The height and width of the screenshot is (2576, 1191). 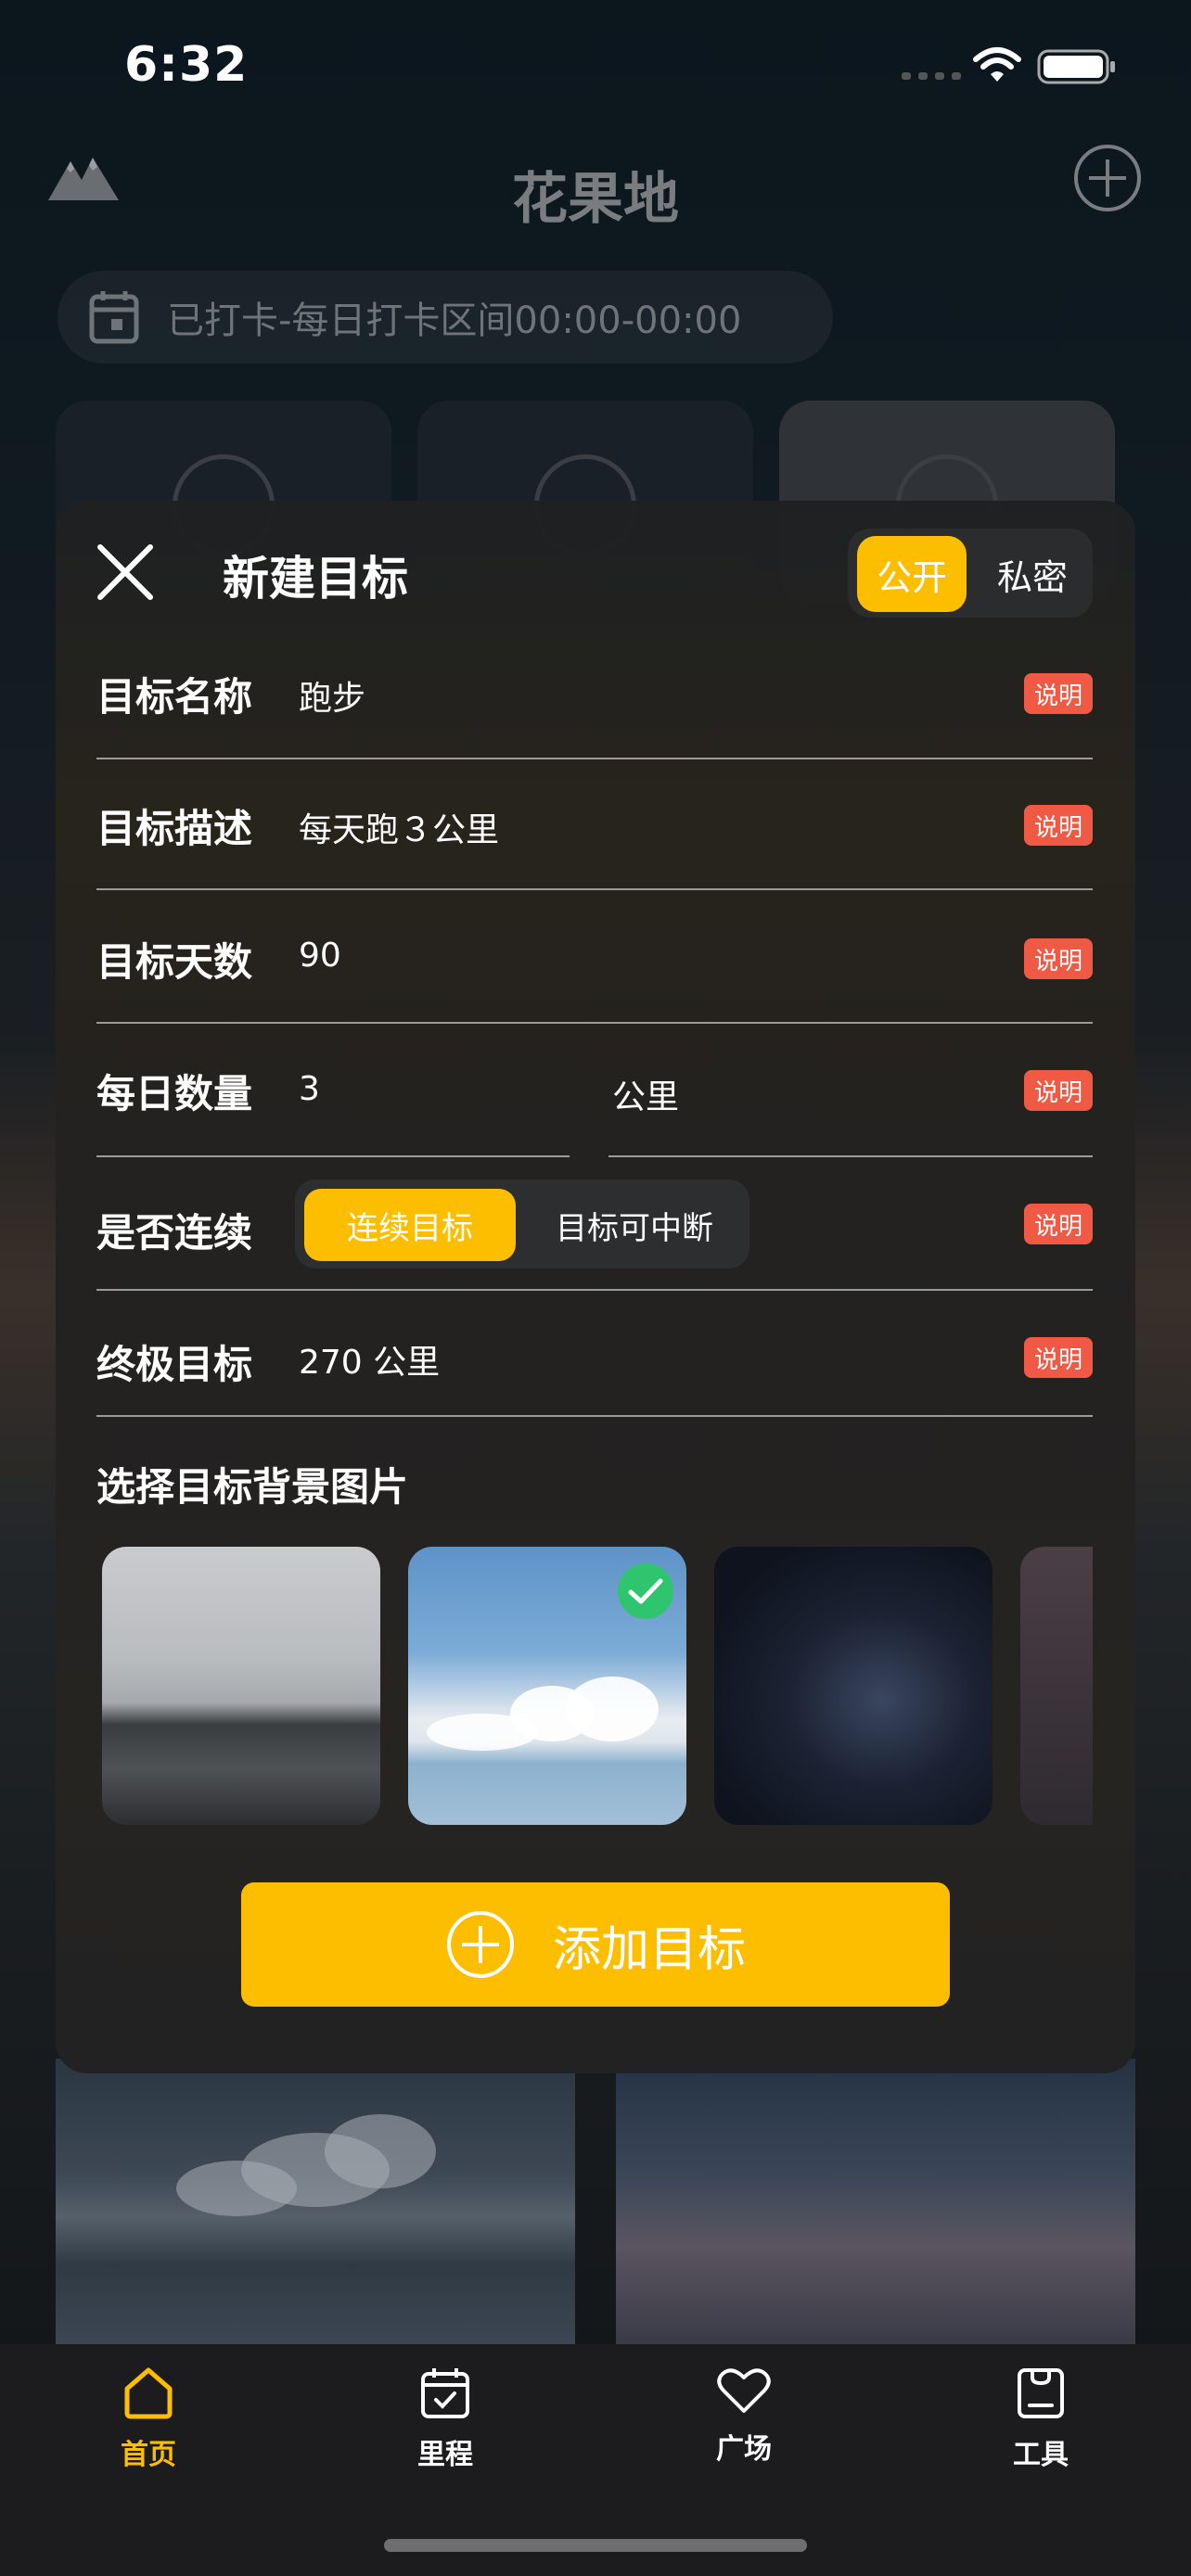 I want to click on add-goal-button: 添加目标, so click(x=595, y=1944).